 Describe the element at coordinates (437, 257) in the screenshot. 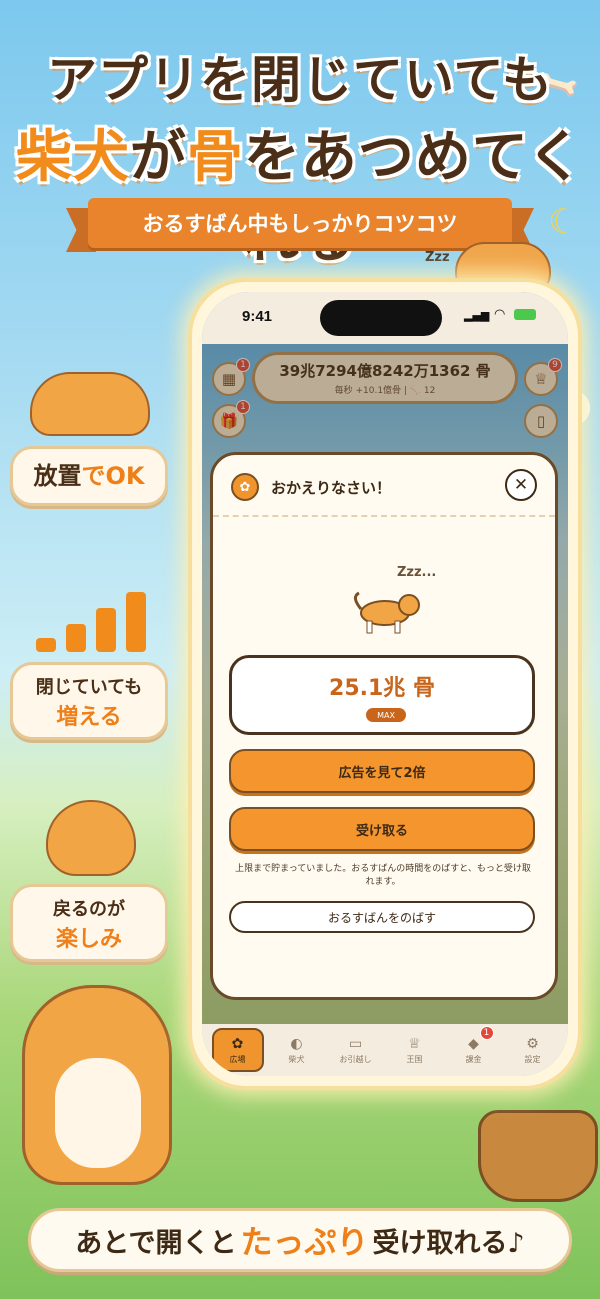

I see `zzz-text-illustration: Zzz` at that location.